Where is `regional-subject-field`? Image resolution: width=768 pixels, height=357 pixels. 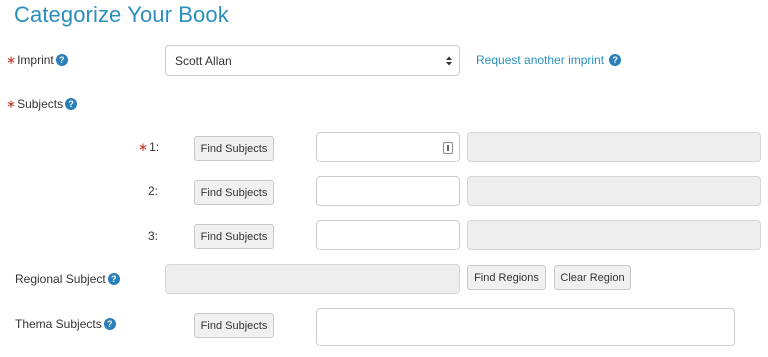
regional-subject-field is located at coordinates (312, 279).